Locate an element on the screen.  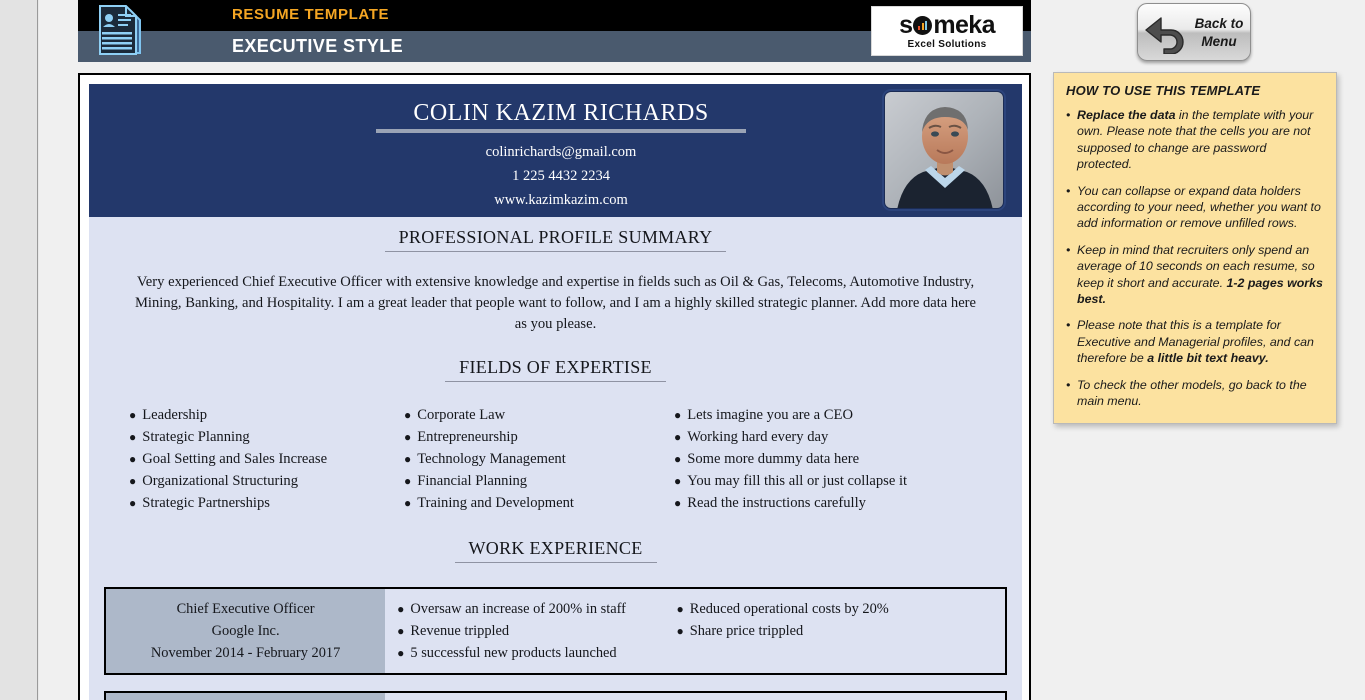
logo-text-meka: meka is located at coordinates (964, 24).